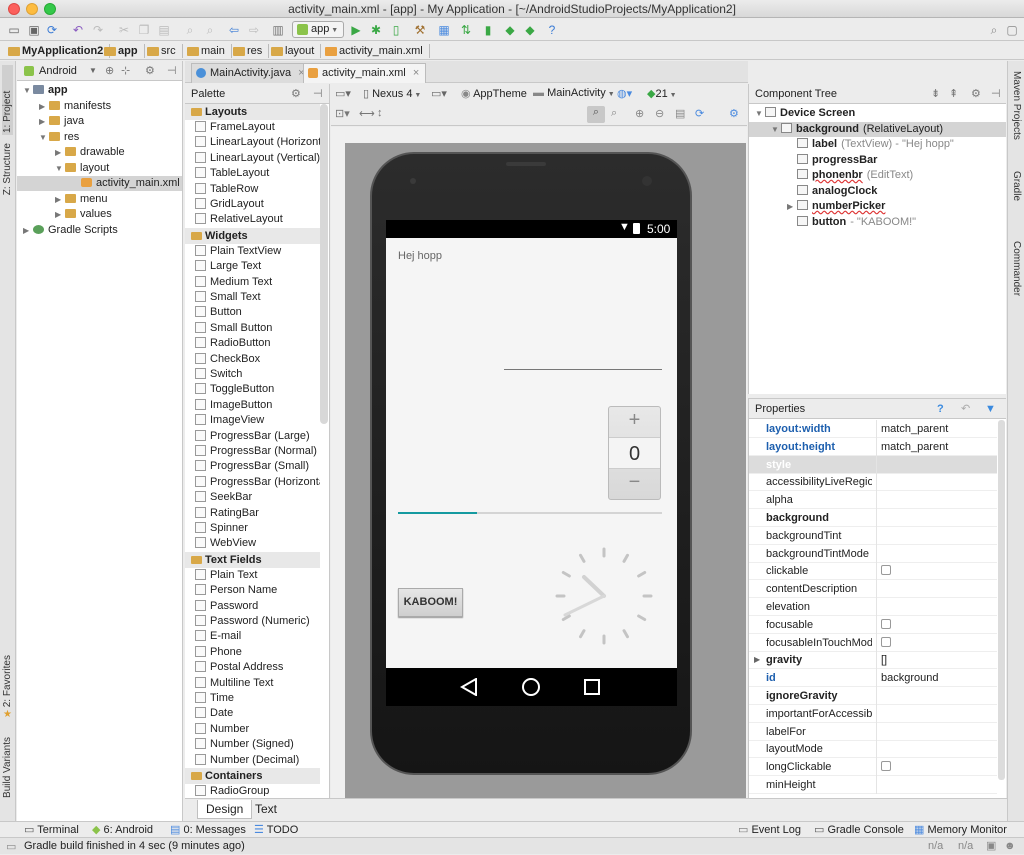  What do you see at coordinates (257, 683) in the screenshot?
I see `palette-item-multiline-text: Multiline Text` at bounding box center [257, 683].